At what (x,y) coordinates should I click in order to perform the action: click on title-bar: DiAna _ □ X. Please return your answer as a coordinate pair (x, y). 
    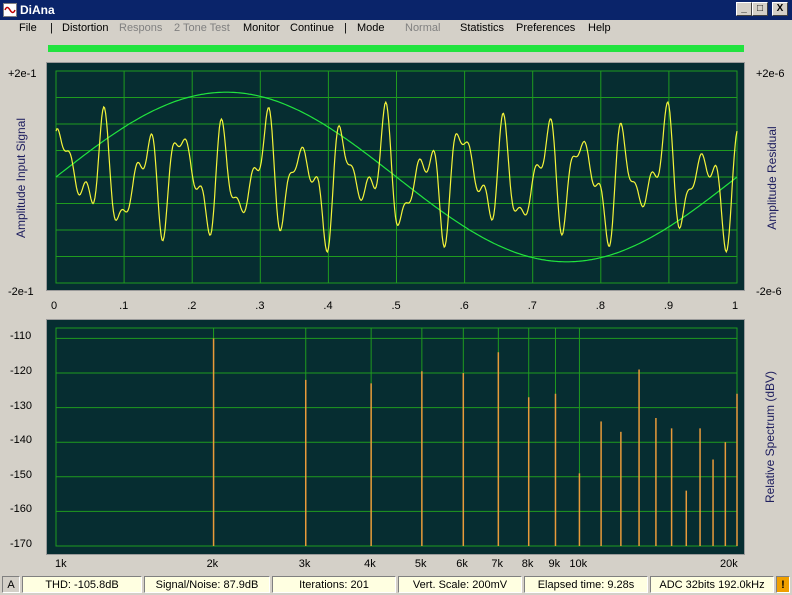
    Looking at the image, I should click on (396, 10).